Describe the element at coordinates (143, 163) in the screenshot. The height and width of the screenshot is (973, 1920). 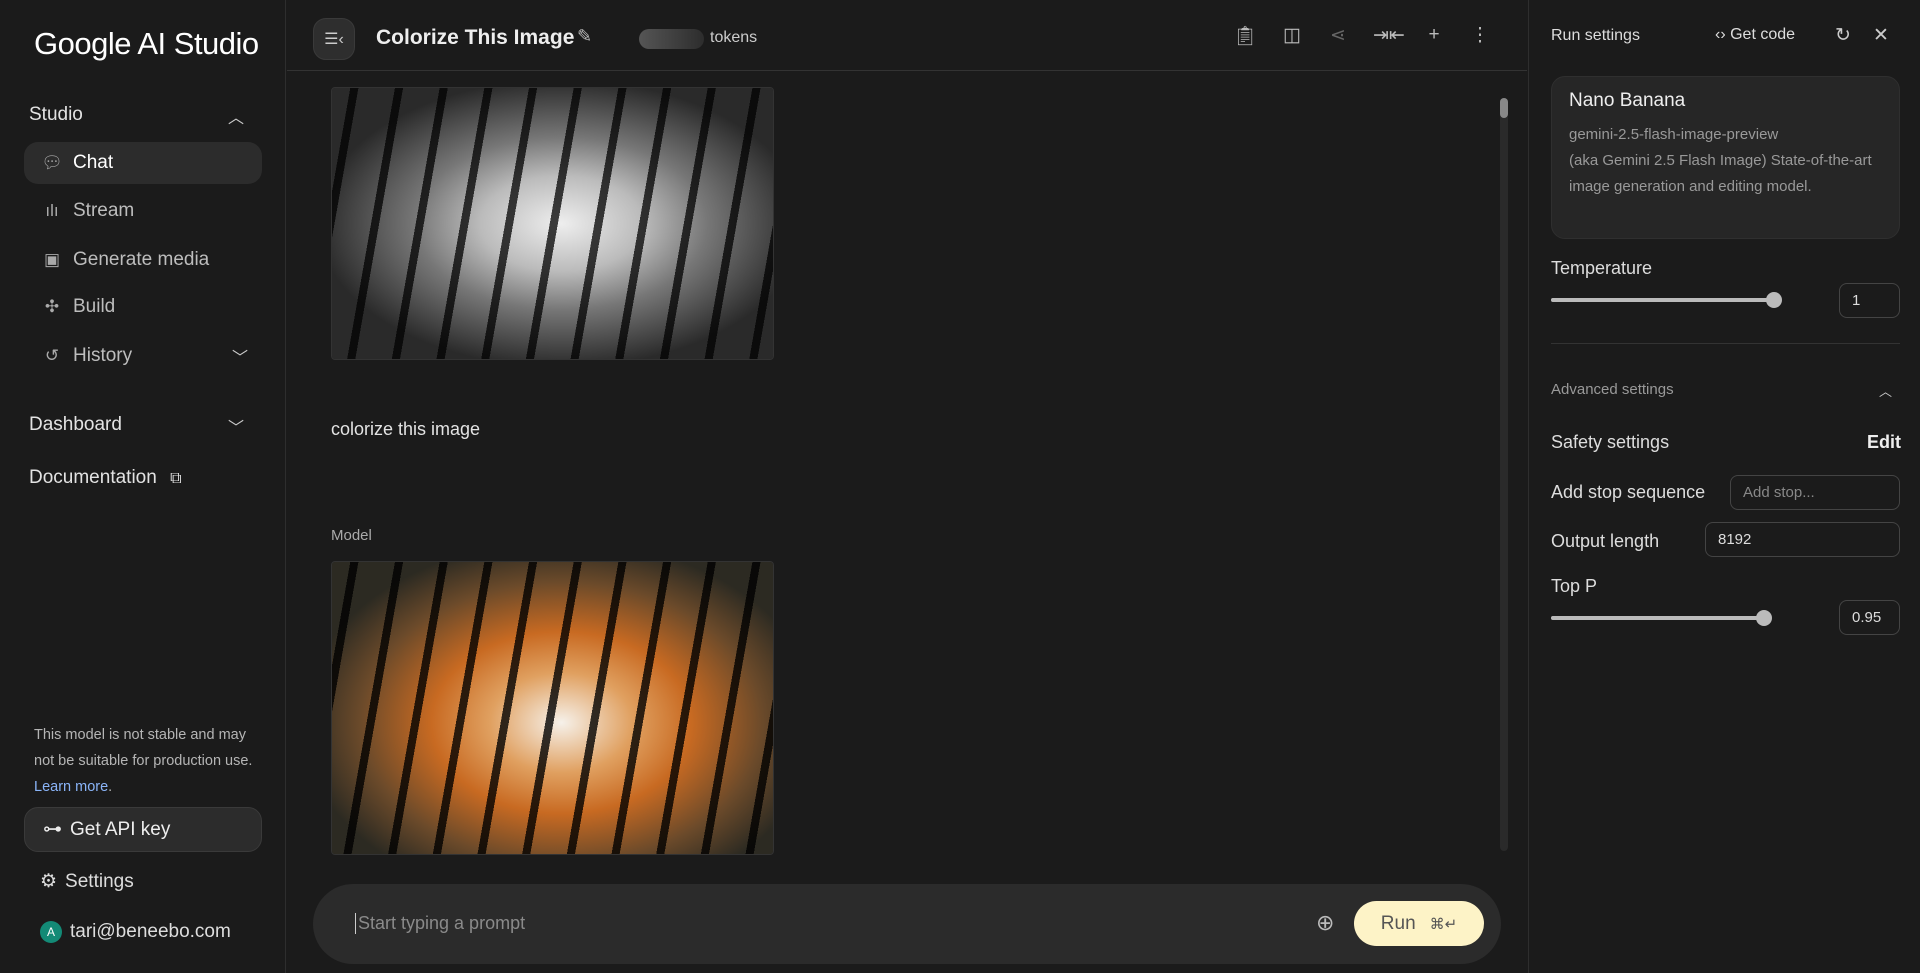
I see `sidebar-item-chat: 💬︎ Chat` at that location.